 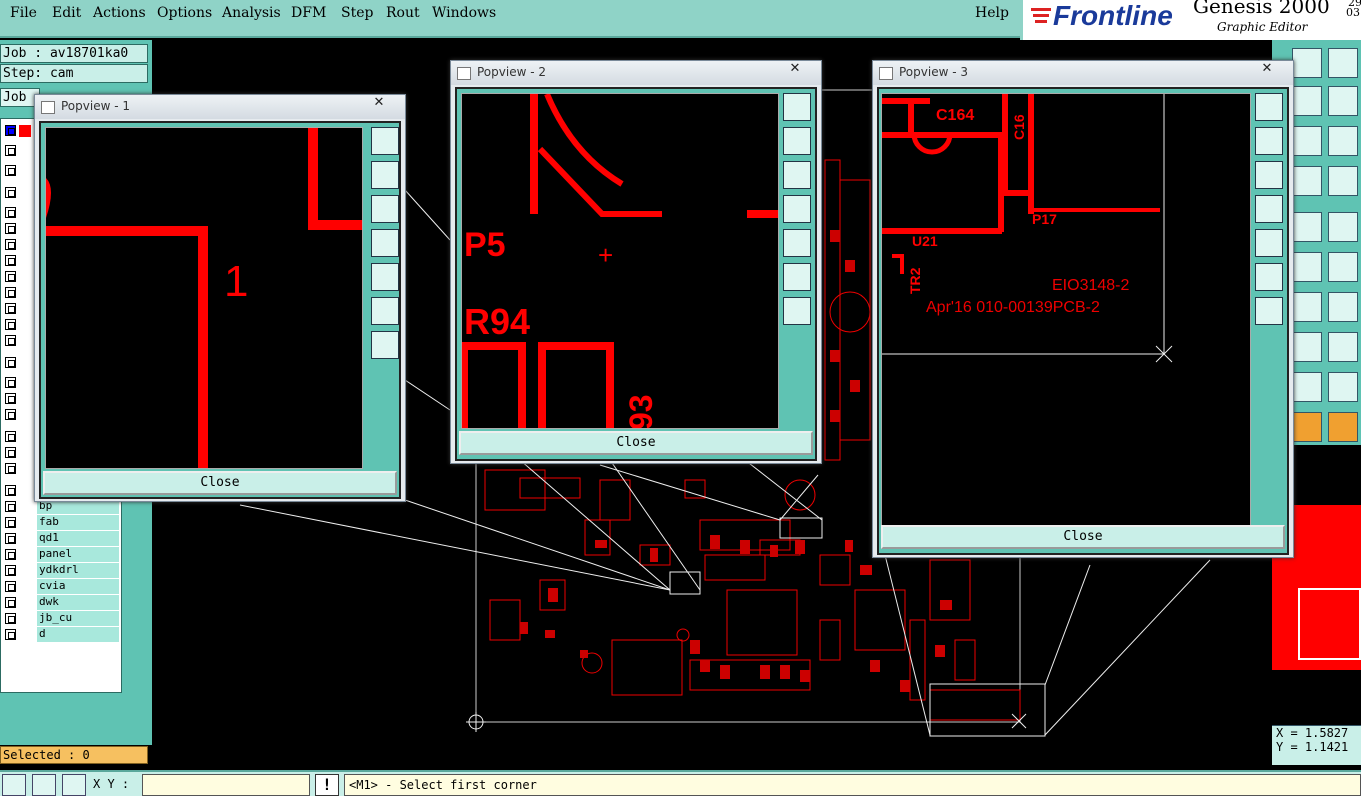 What do you see at coordinates (1343, 227) in the screenshot?
I see `tool-draw-icon` at bounding box center [1343, 227].